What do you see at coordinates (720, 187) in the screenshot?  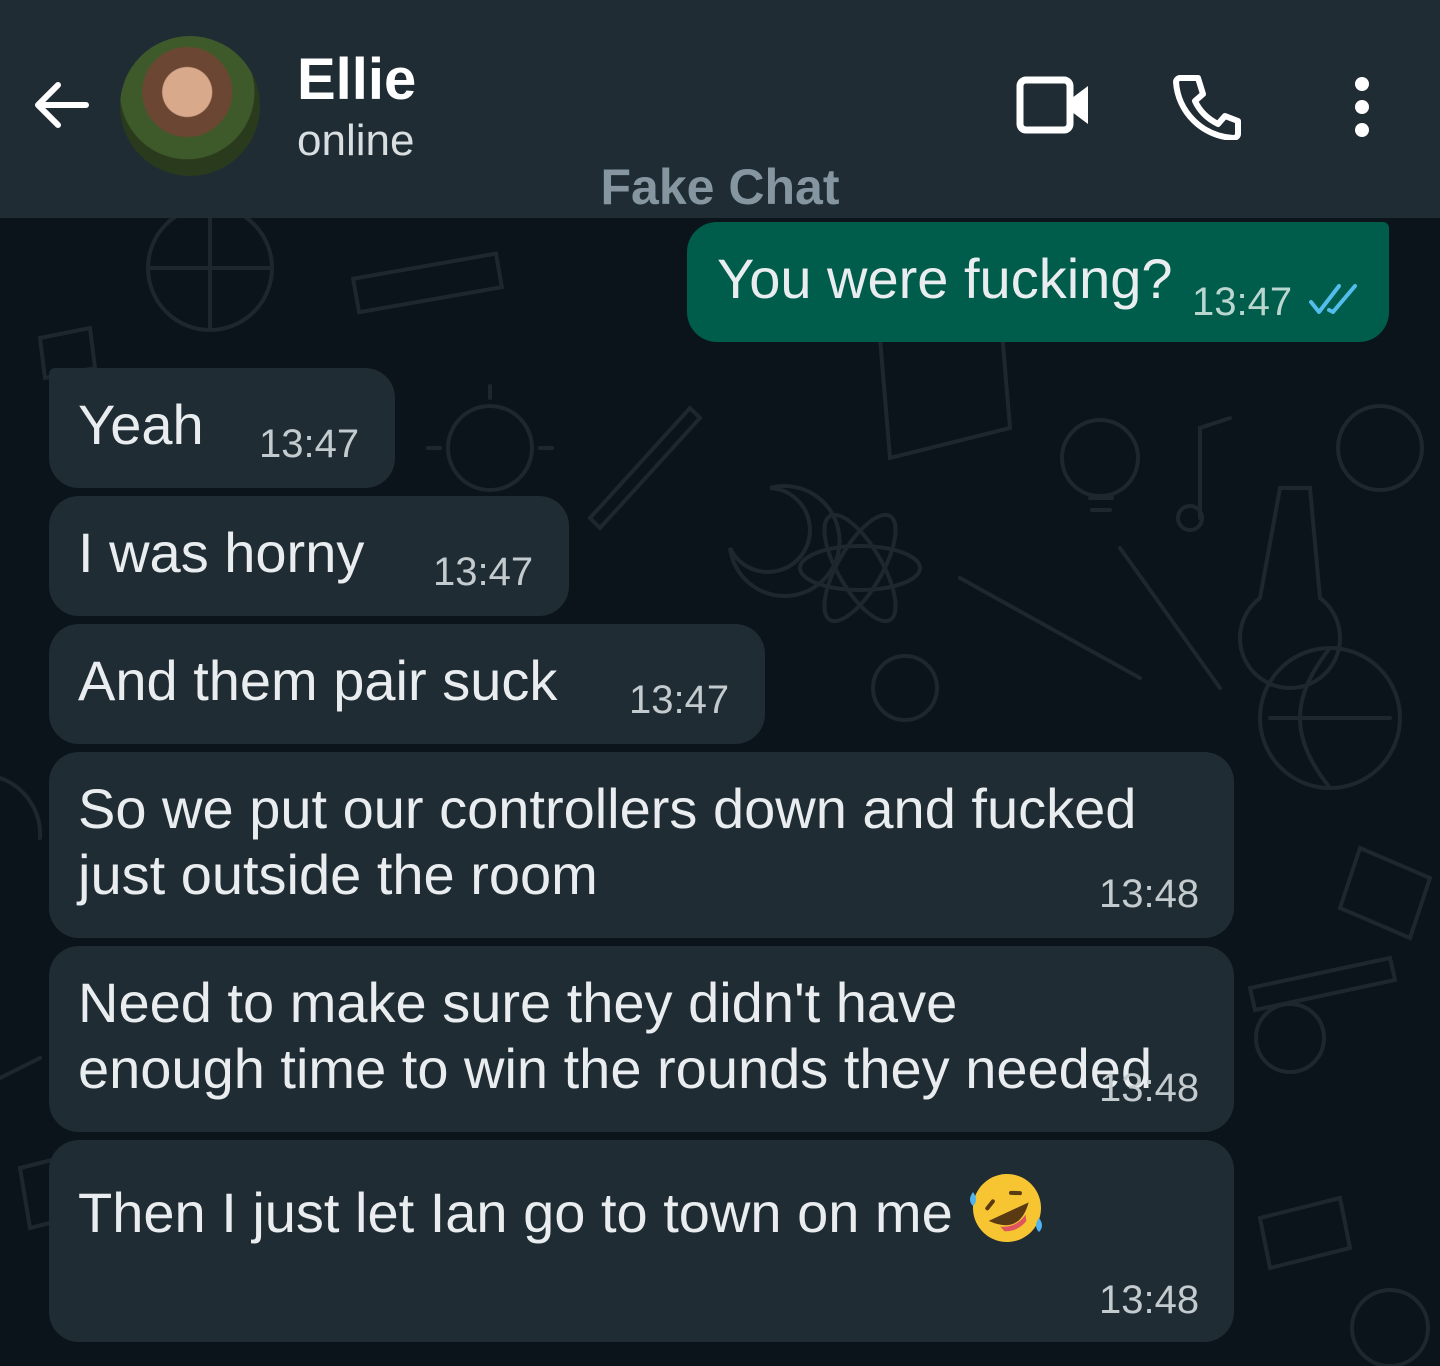 I see `watermark-text: Fake Chat` at bounding box center [720, 187].